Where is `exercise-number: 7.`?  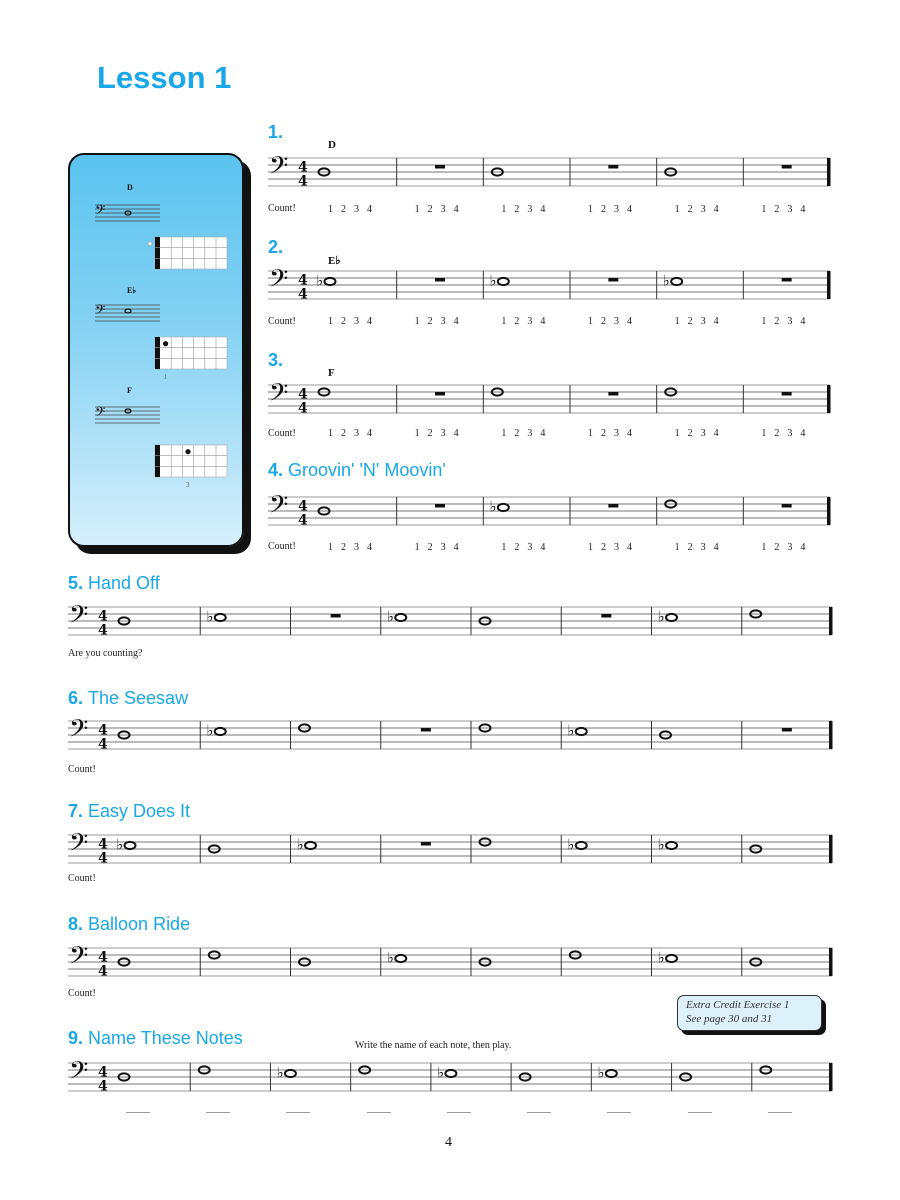
exercise-number: 7. is located at coordinates (76, 811).